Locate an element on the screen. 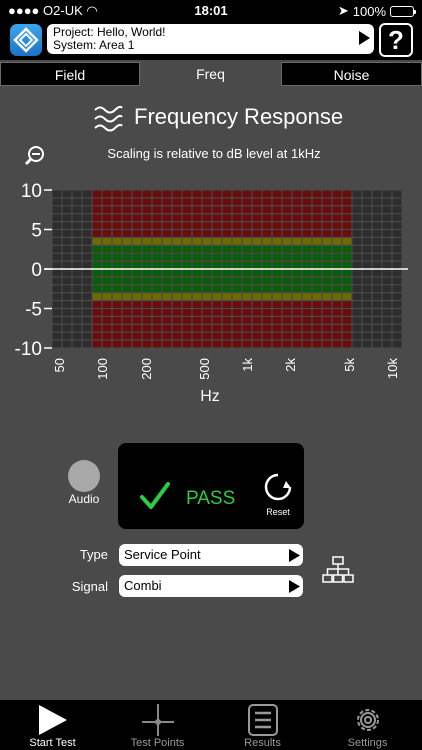 The height and width of the screenshot is (750, 422). audio-indicator is located at coordinates (84, 476).